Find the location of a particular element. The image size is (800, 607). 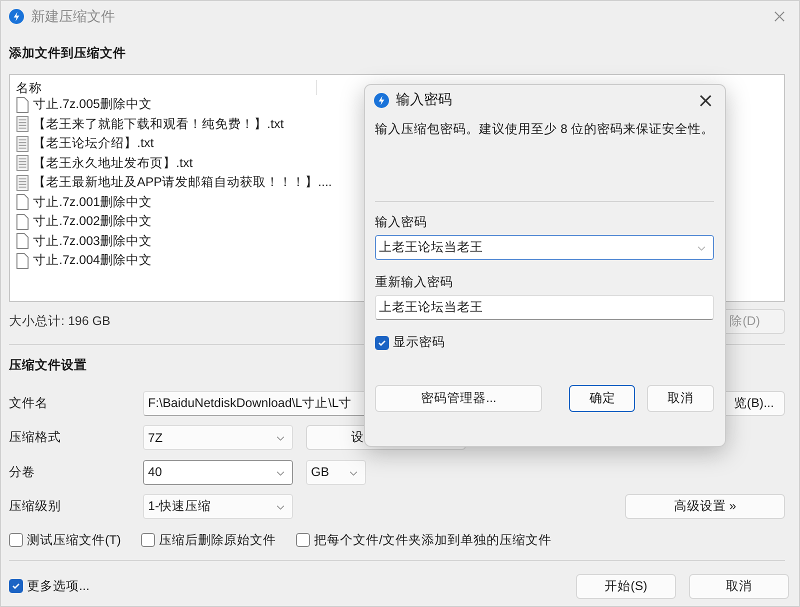

file-name: 寸止.7z.001删除中文 is located at coordinates (92, 202).